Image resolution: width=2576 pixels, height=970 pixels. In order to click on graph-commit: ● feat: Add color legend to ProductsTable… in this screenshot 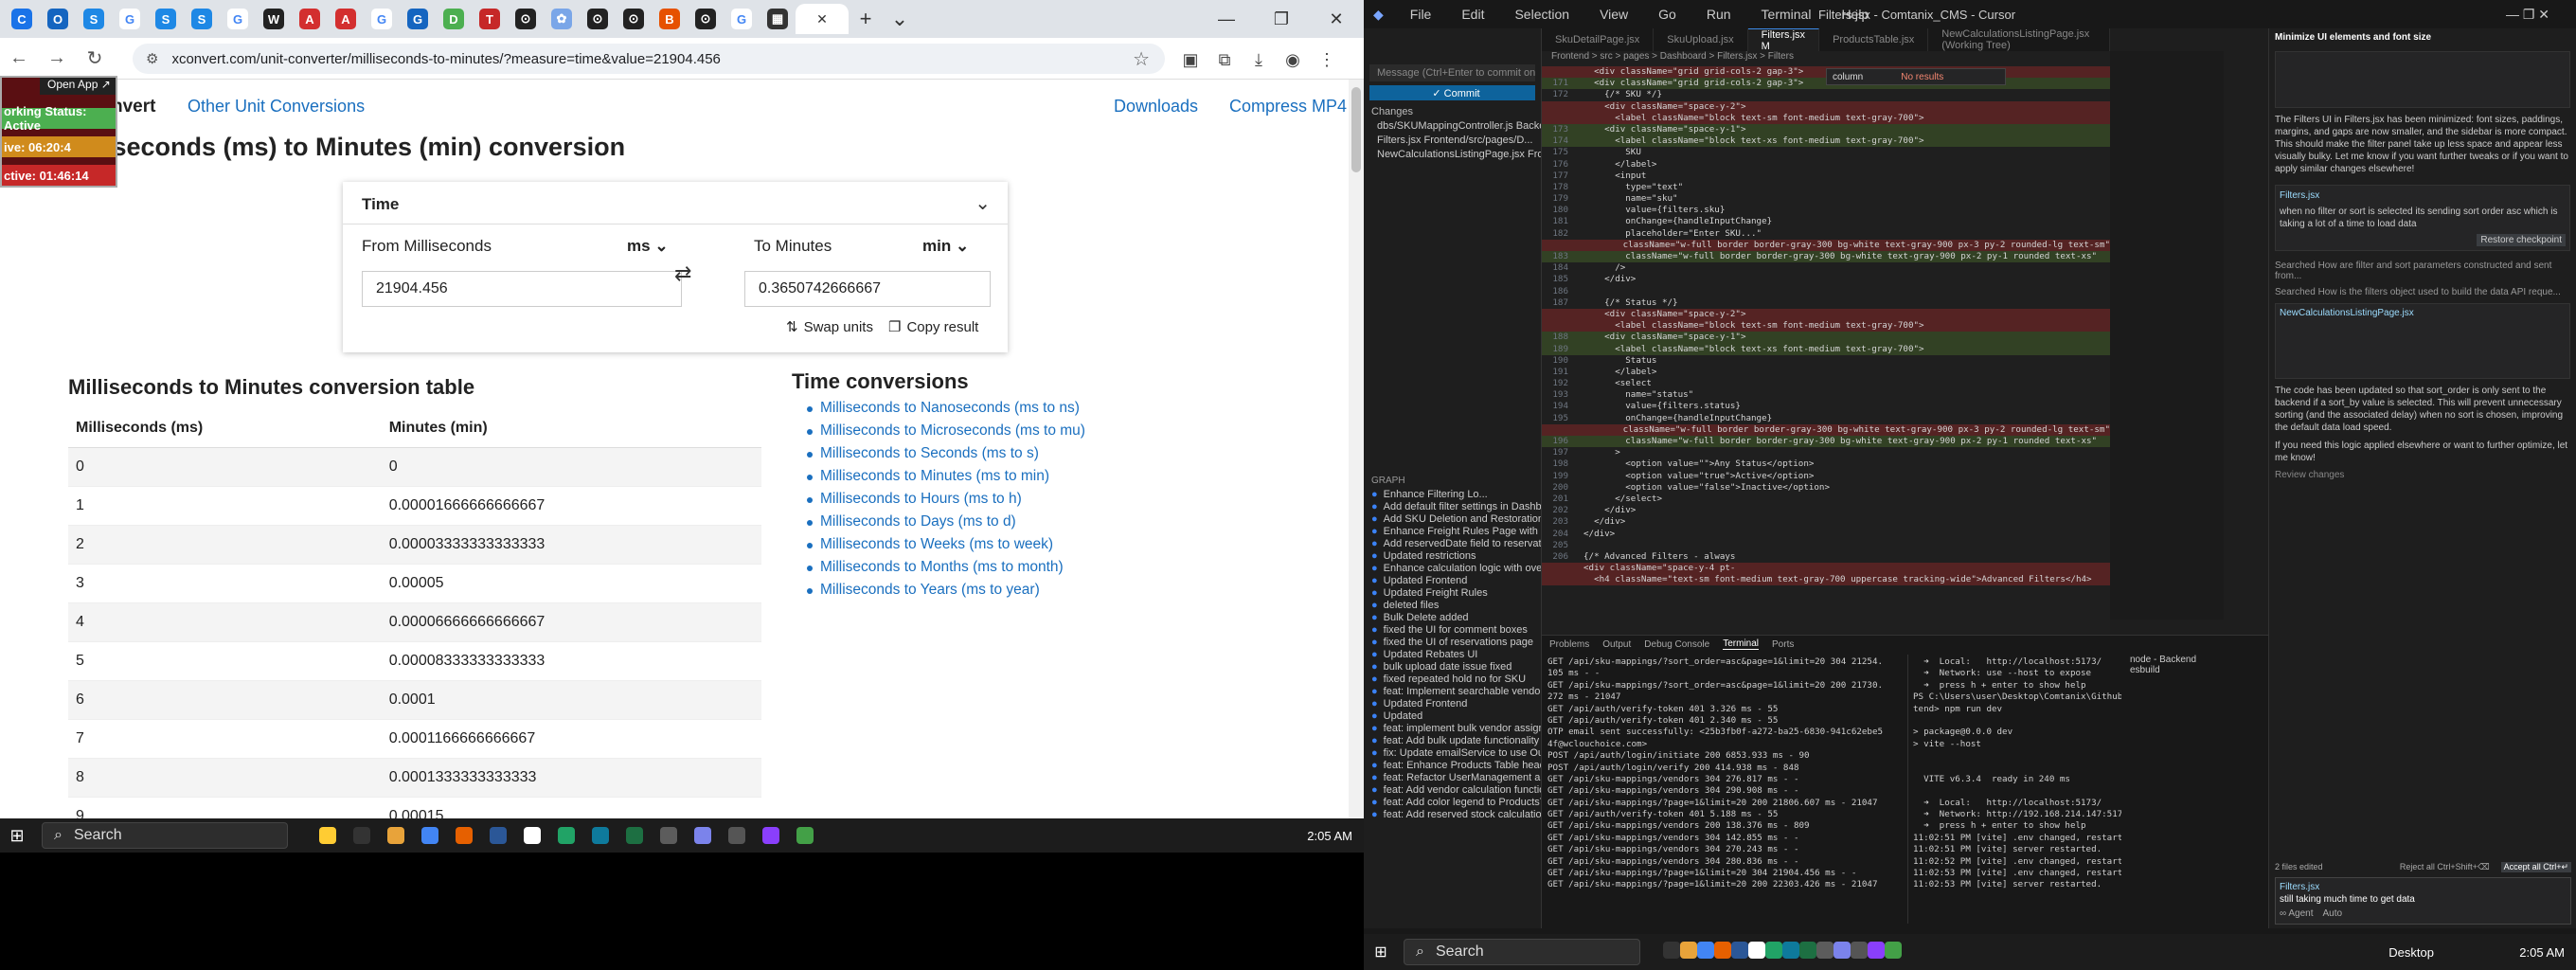, I will do `click(1452, 802)`.